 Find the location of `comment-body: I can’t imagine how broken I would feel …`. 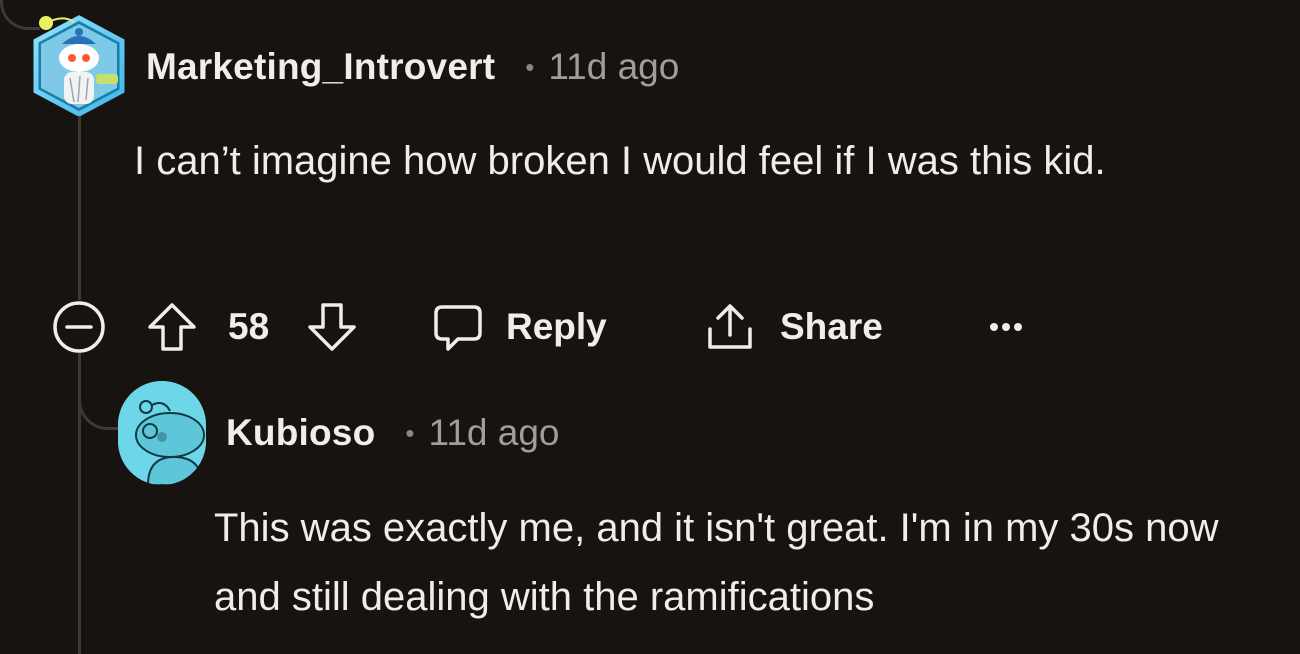

comment-body: I can’t imagine how broken I would feel … is located at coordinates (620, 161).